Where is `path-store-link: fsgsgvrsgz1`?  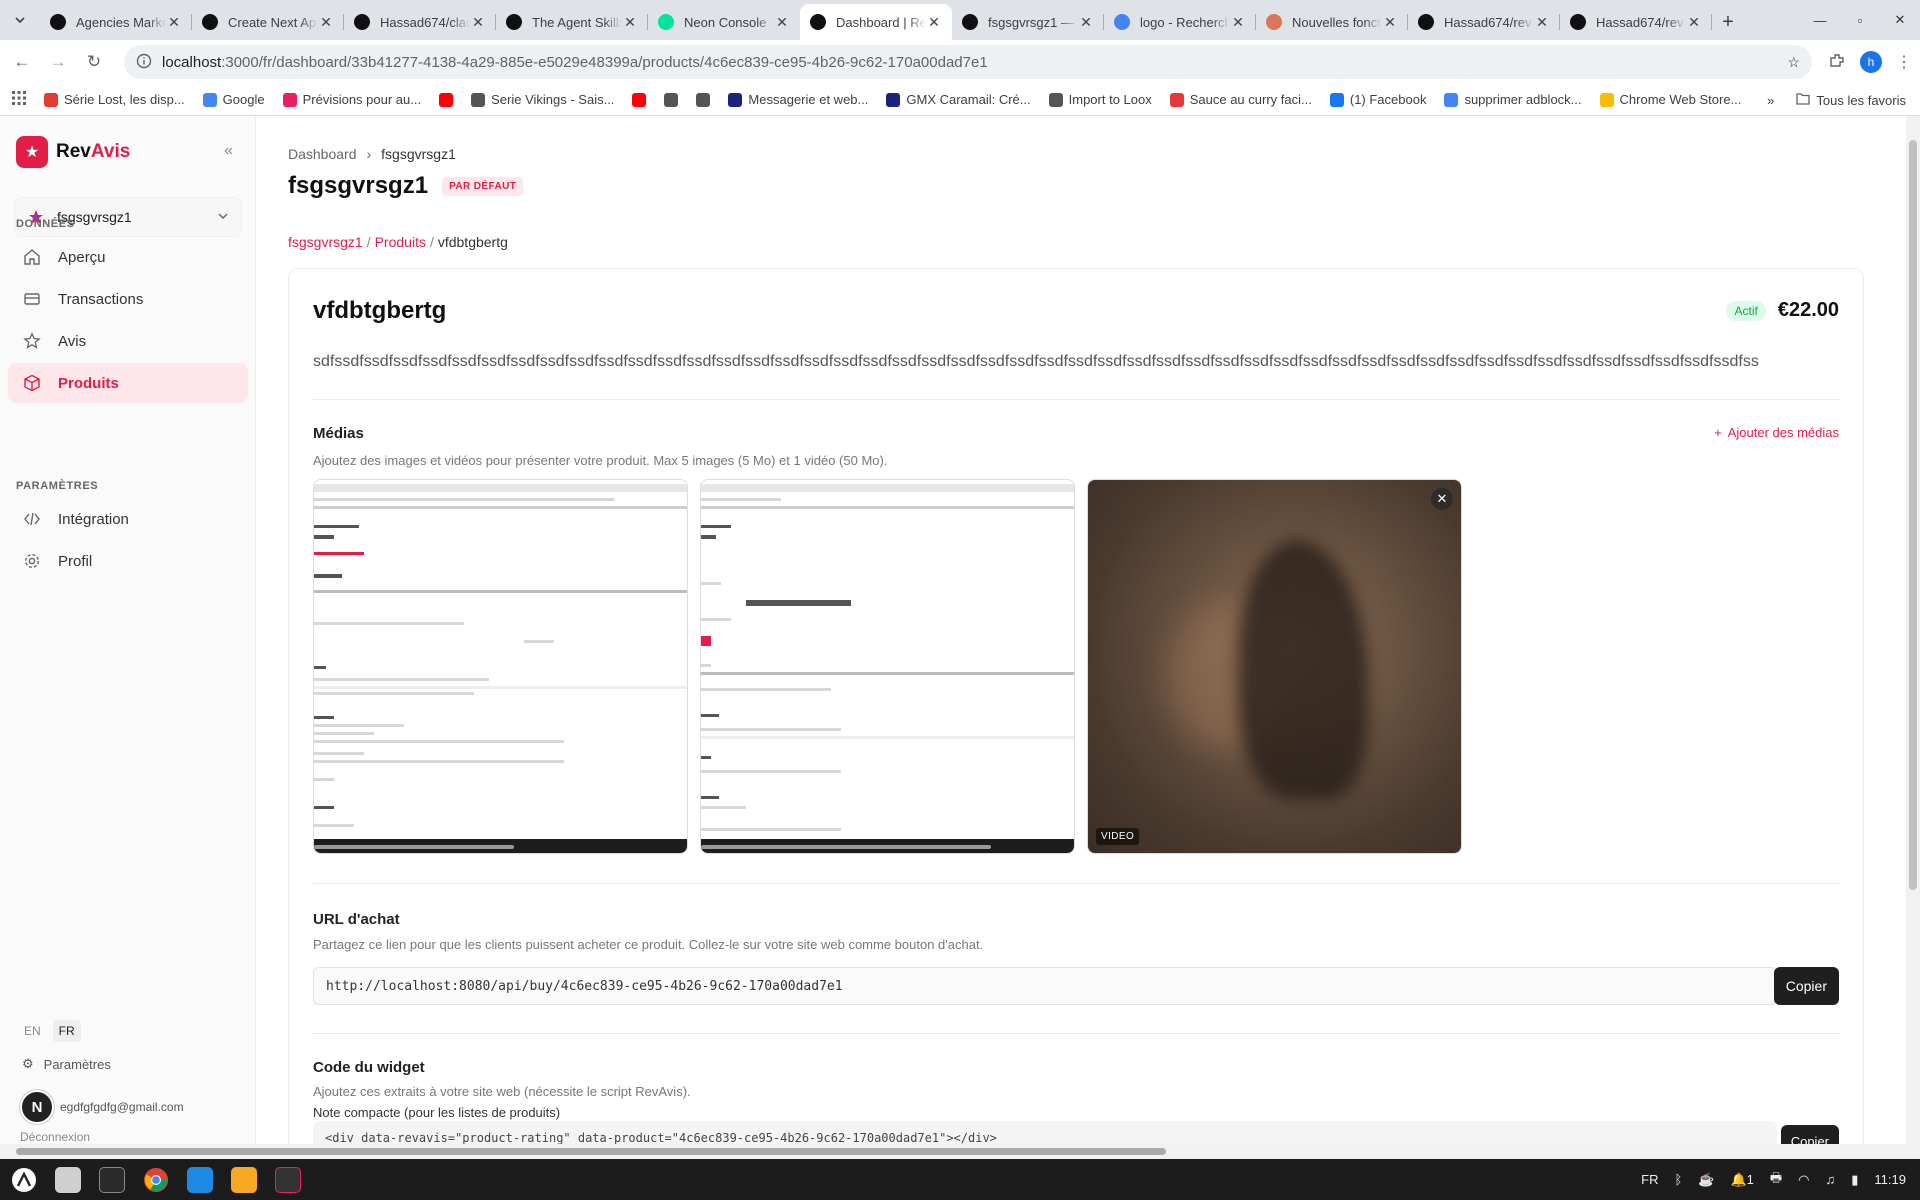
path-store-link: fsgsgvrsgz1 is located at coordinates (325, 242).